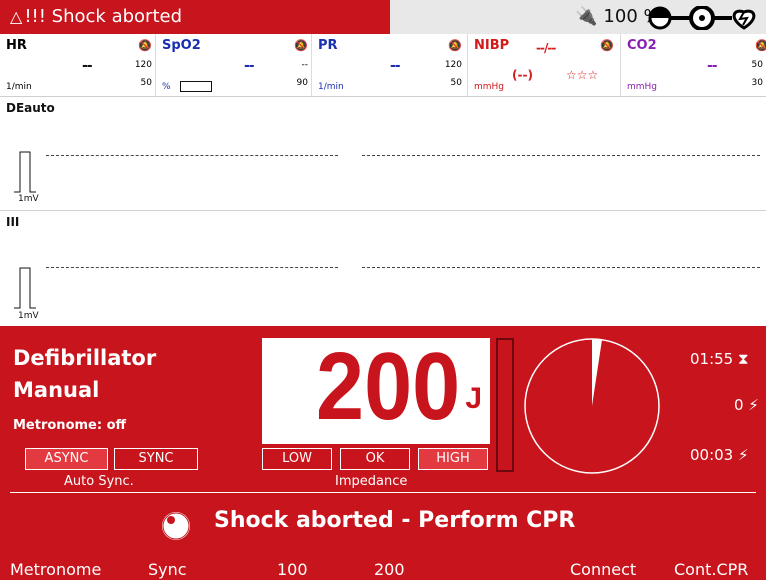 This screenshot has width=766, height=580. I want to click on pr-box: PR 🔕 -- 120 50 1/min, so click(390, 65).